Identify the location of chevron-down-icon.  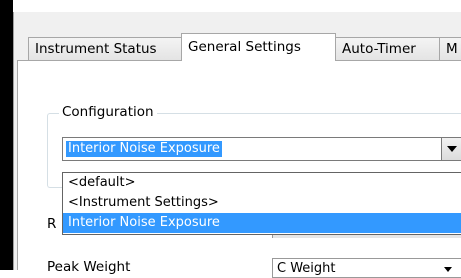
(452, 149).